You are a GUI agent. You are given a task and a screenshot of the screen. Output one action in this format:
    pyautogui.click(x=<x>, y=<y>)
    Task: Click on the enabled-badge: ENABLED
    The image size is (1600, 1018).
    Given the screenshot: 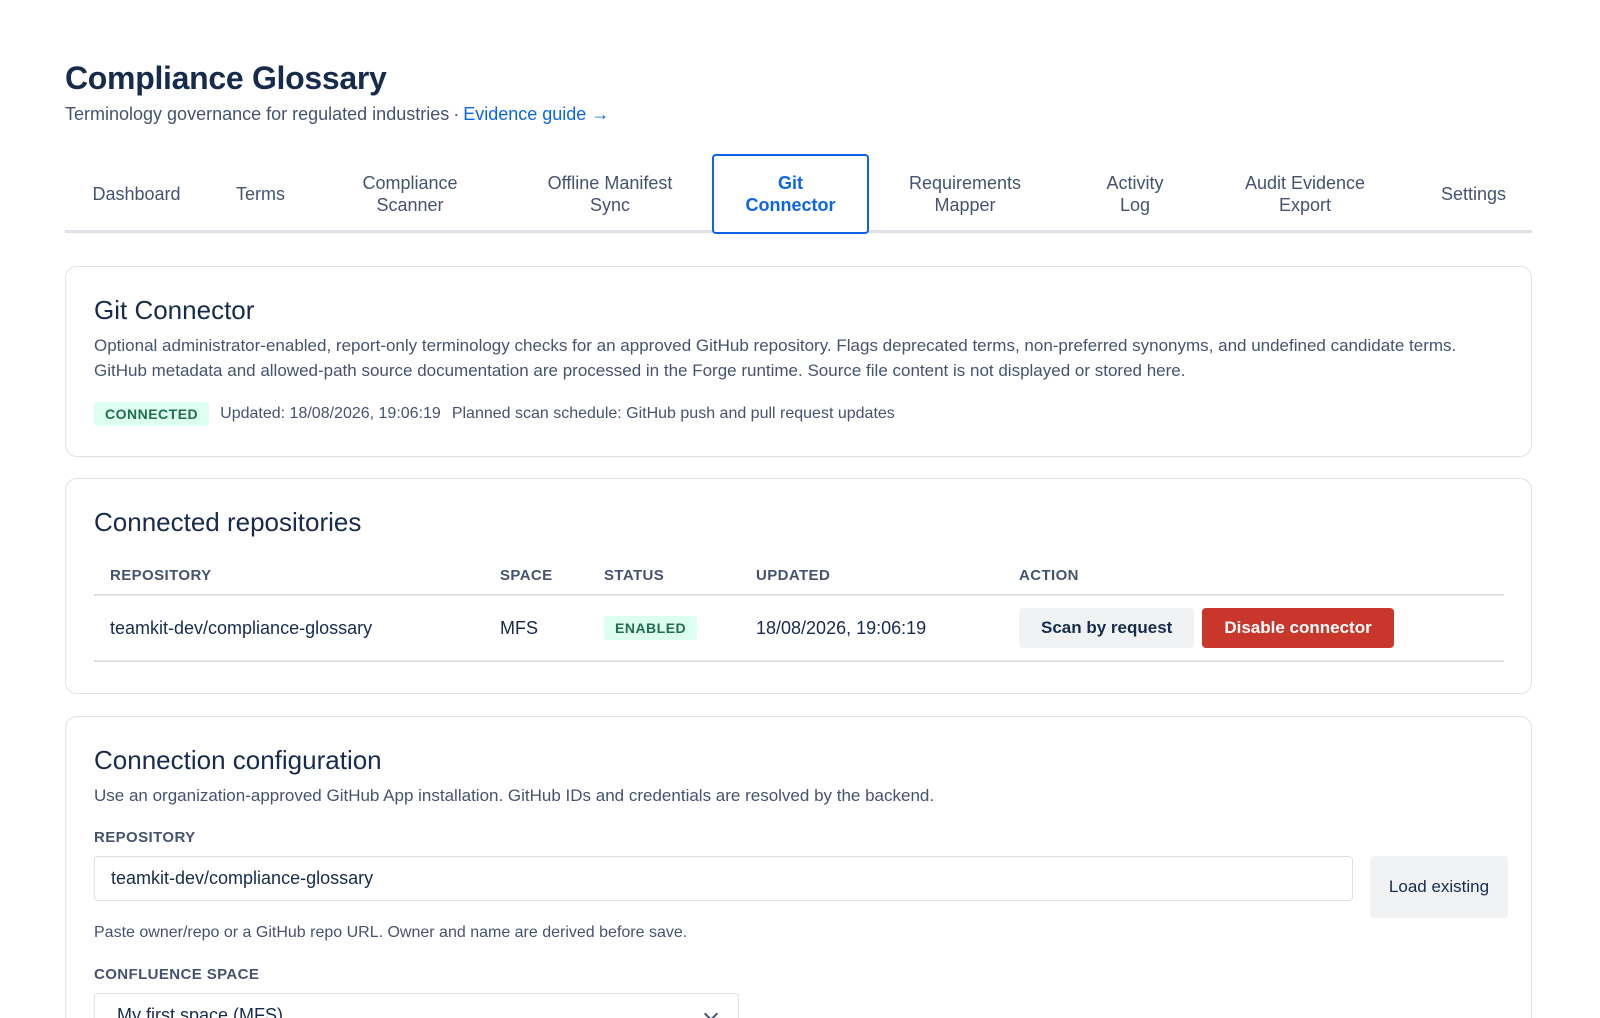 What is the action you would take?
    pyautogui.click(x=651, y=628)
    